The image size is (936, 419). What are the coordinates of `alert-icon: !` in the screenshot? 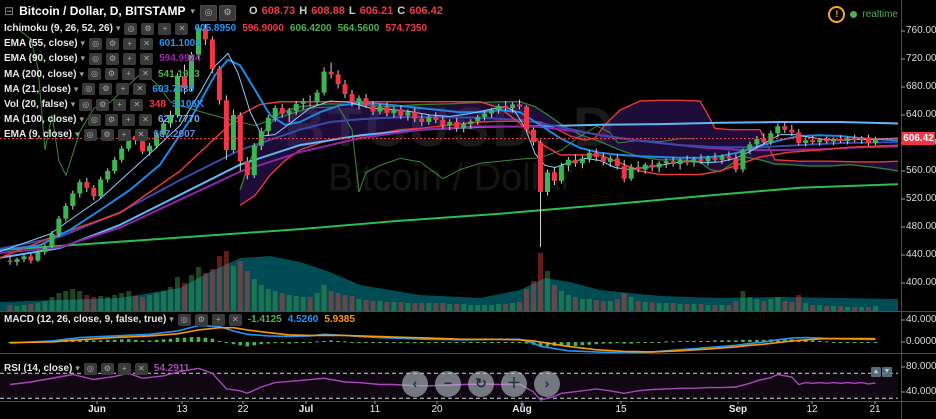 It's located at (837, 14).